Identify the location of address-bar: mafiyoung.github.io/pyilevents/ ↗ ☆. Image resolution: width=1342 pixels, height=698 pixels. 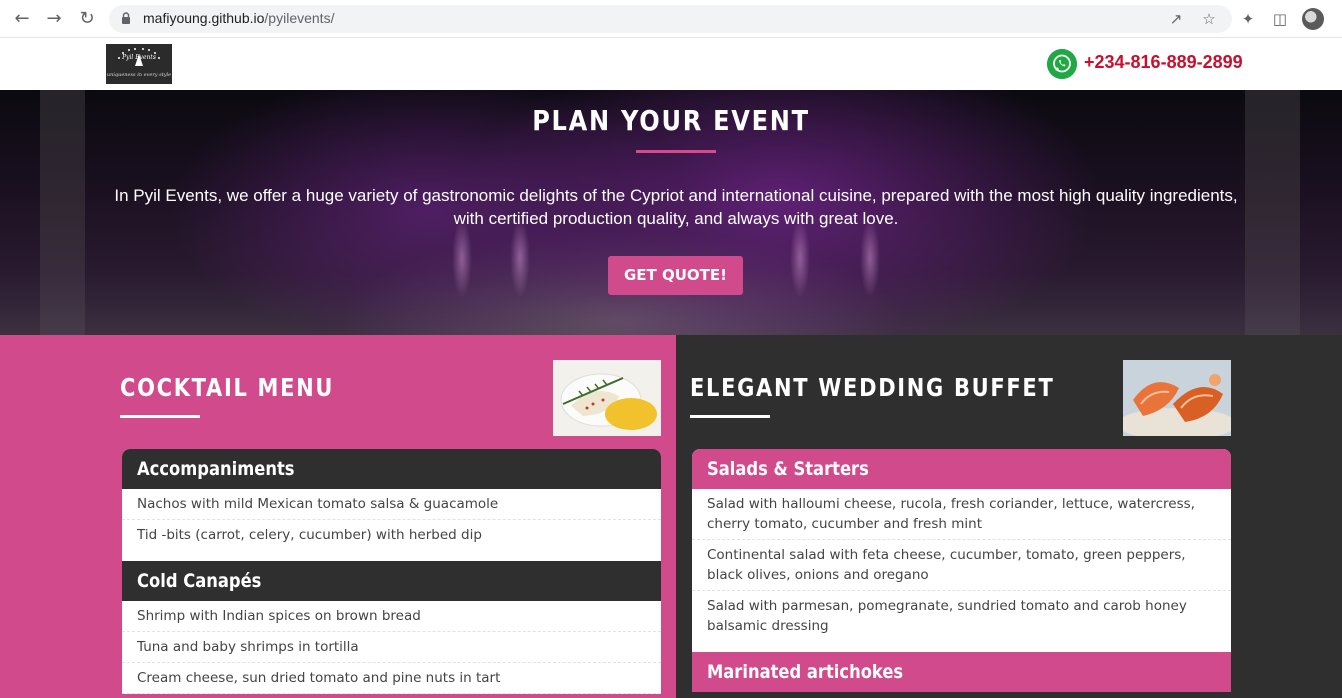
(670, 19).